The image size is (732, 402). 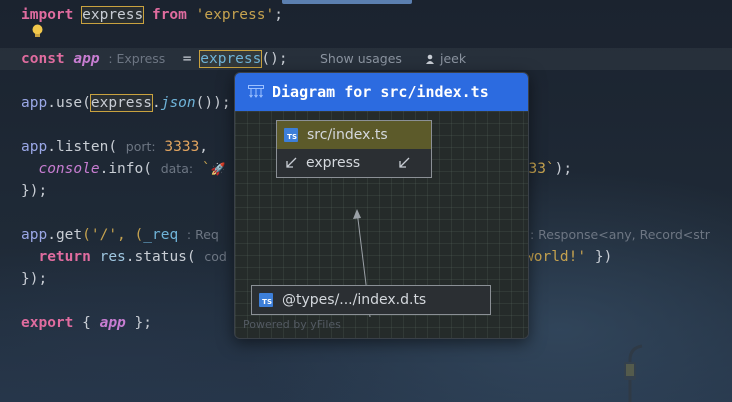 What do you see at coordinates (256, 91) in the screenshot?
I see `diagram-icon` at bounding box center [256, 91].